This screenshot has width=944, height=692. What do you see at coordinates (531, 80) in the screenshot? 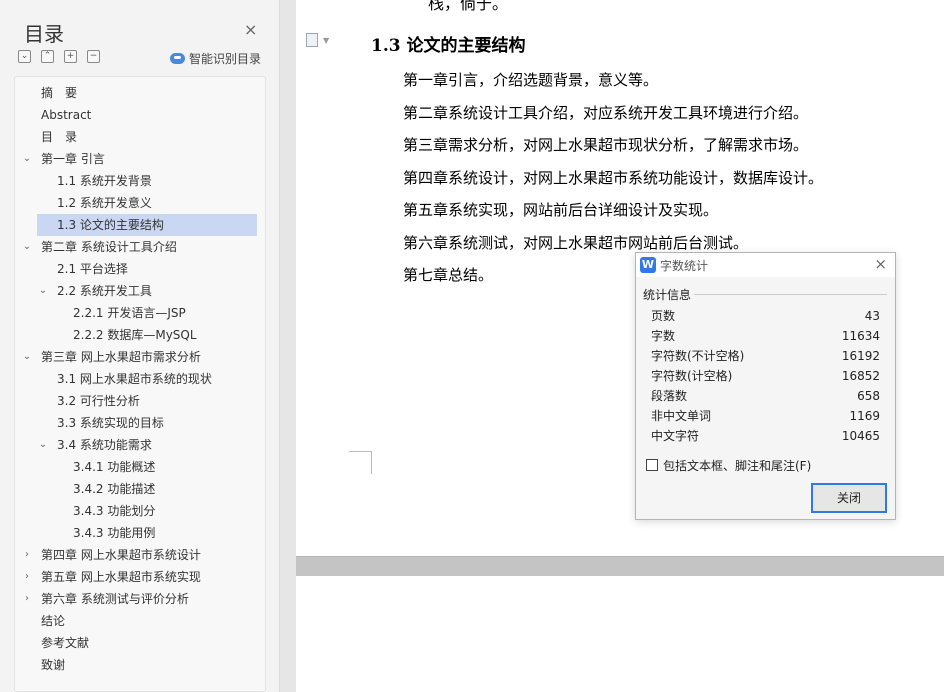
I see `body-paragraph: 第一章引言，介绍选题背景，意义等。` at bounding box center [531, 80].